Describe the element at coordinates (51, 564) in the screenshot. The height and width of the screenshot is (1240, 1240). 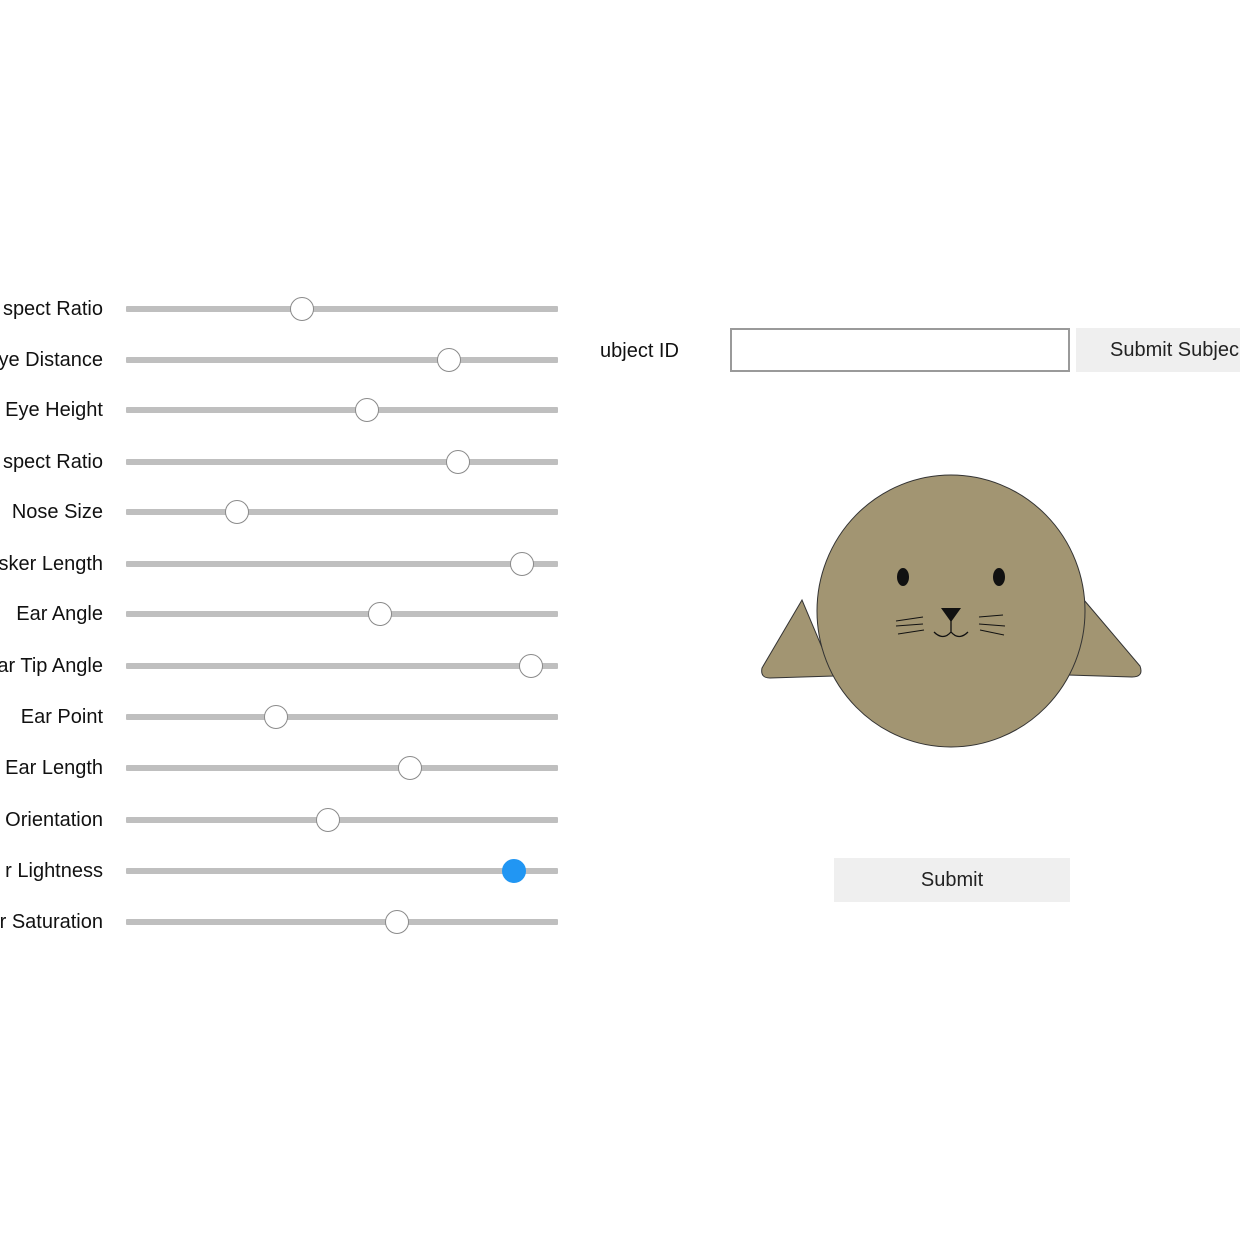
I see `slider-label: sker Length` at that location.